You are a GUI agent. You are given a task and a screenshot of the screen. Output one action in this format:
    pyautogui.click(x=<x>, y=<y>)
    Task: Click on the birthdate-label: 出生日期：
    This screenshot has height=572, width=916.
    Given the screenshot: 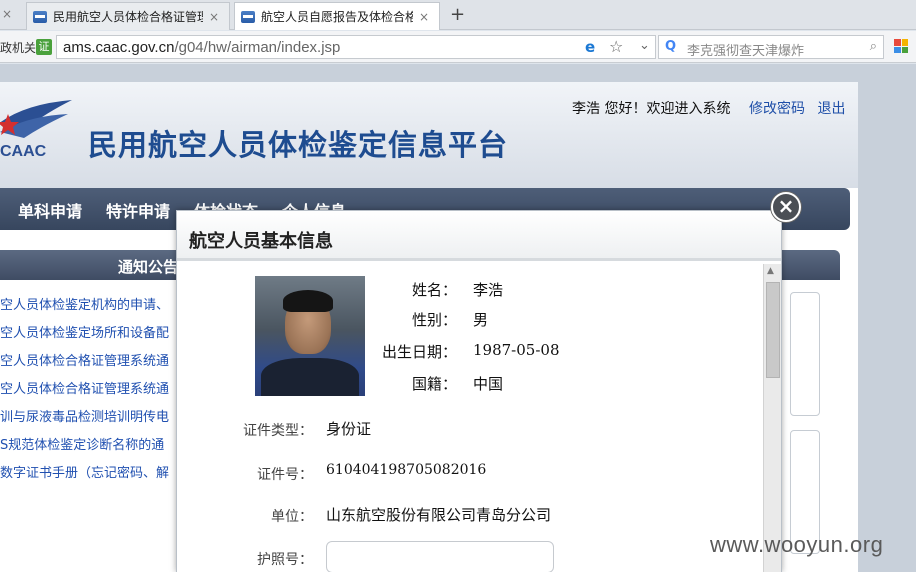 What is the action you would take?
    pyautogui.click(x=419, y=352)
    